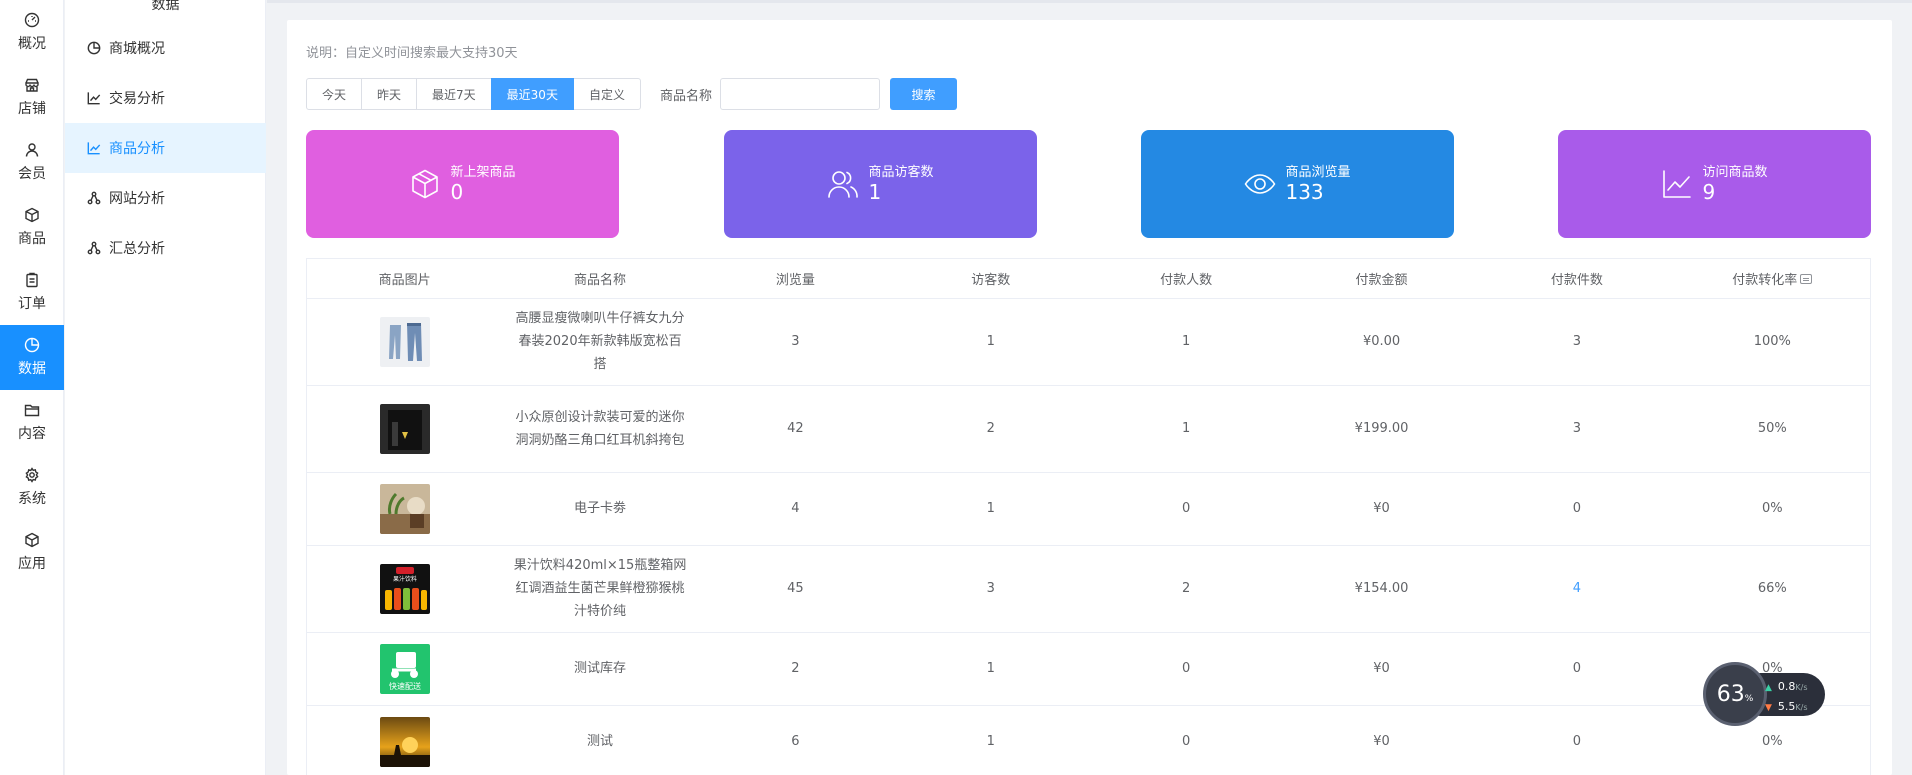 Image resolution: width=1912 pixels, height=775 pixels. What do you see at coordinates (334, 94) in the screenshot?
I see `range-button-0: 今天` at bounding box center [334, 94].